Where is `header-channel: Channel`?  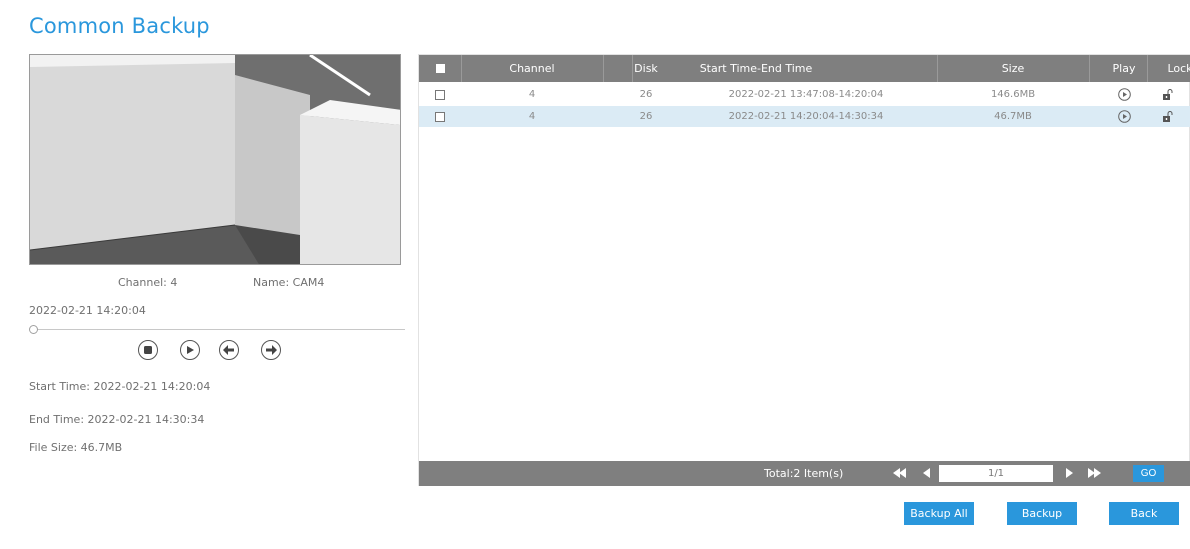
header-channel: Channel is located at coordinates (532, 68).